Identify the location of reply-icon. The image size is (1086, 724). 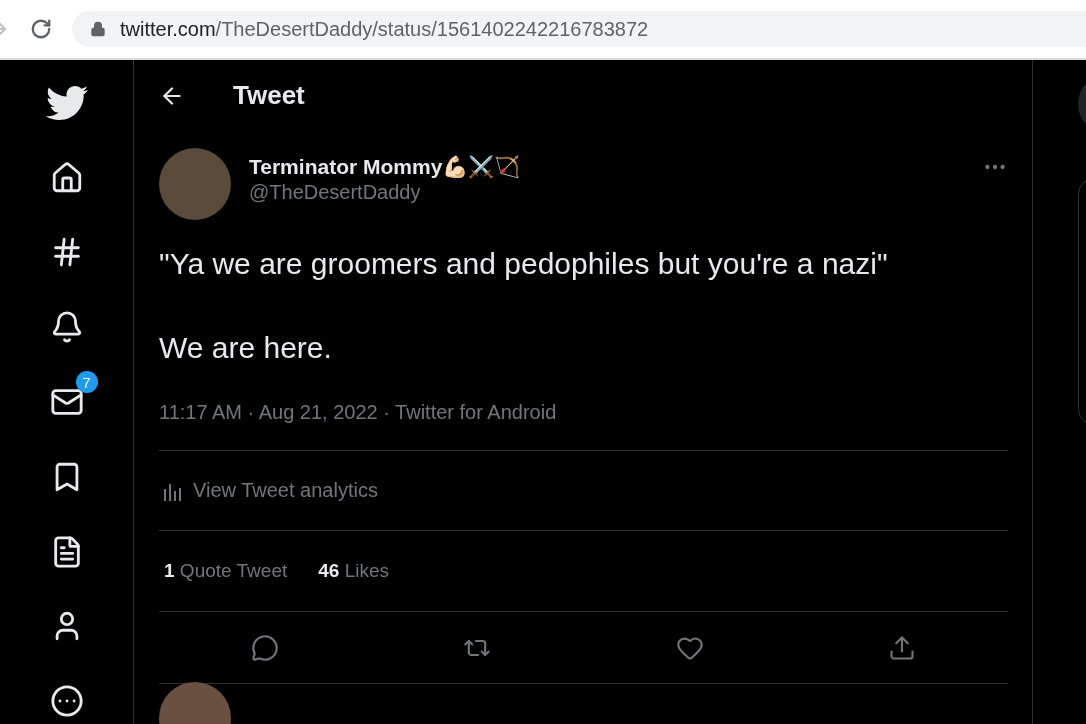
(265, 647).